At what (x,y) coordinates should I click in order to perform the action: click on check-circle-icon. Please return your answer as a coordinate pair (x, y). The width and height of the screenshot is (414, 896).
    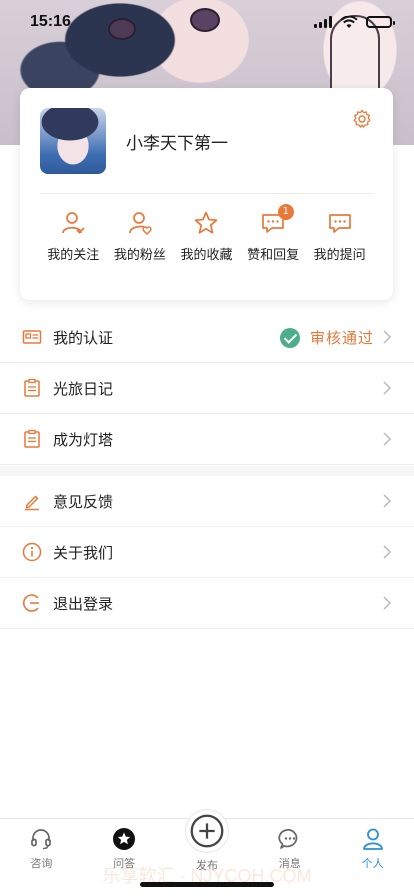
    Looking at the image, I should click on (289, 337).